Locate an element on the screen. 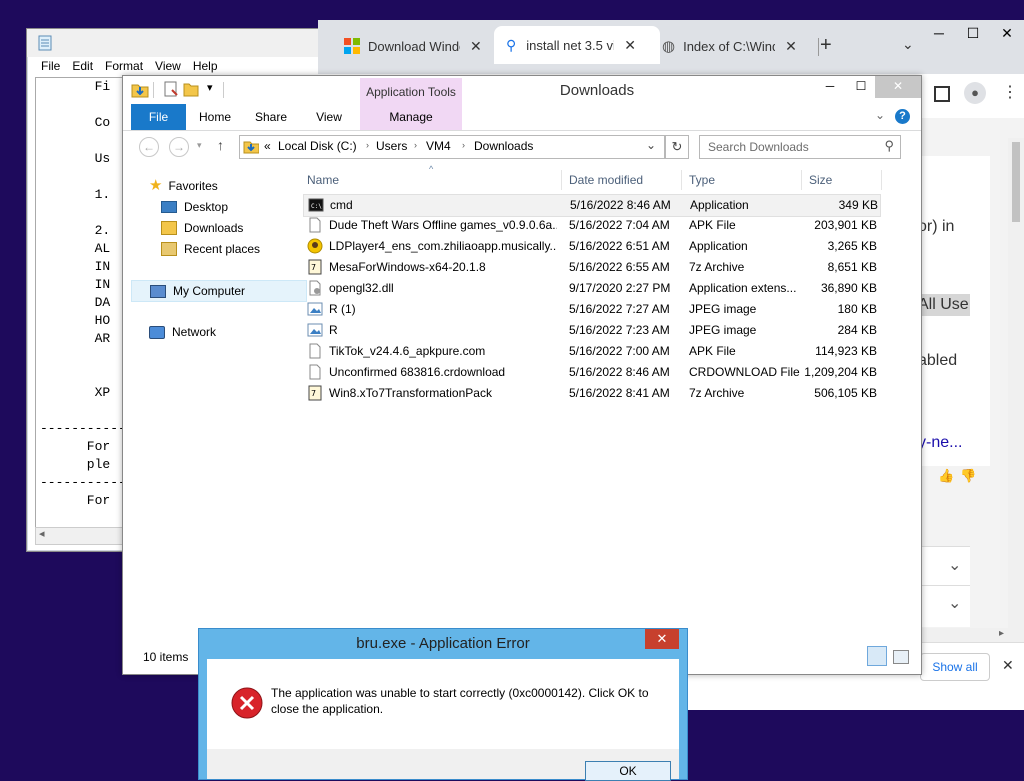 This screenshot has width=1024, height=781. explorer-titlebar: ▾ Downloads ─ ☐ ✕ is located at coordinates (522, 90).